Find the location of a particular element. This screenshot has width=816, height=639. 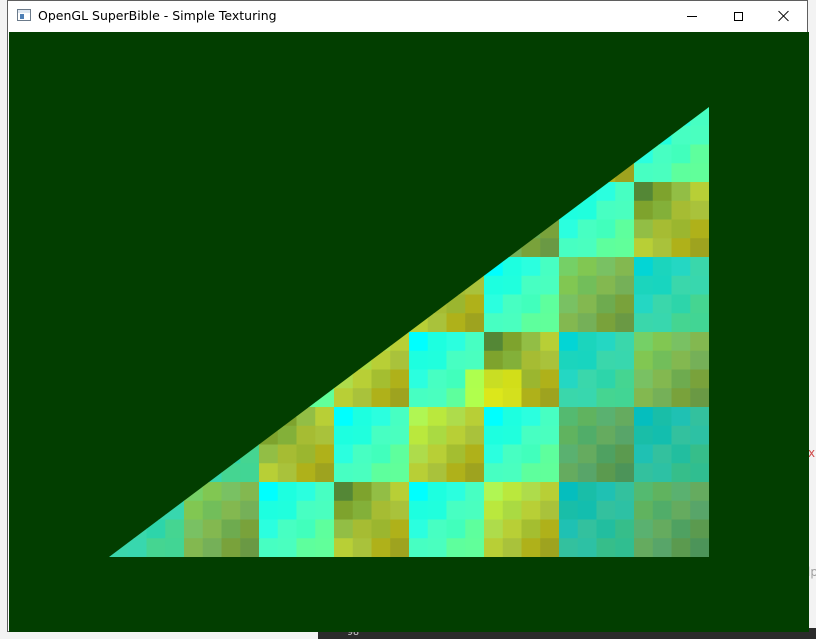

application-window-icon is located at coordinates (24, 15).